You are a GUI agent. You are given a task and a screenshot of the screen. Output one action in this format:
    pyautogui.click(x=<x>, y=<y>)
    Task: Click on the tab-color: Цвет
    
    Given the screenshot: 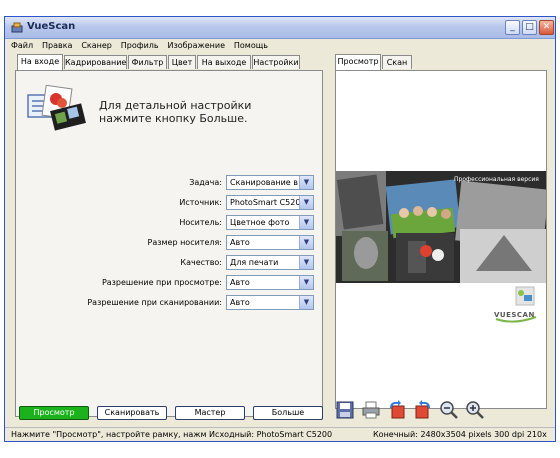 What is the action you would take?
    pyautogui.click(x=182, y=62)
    